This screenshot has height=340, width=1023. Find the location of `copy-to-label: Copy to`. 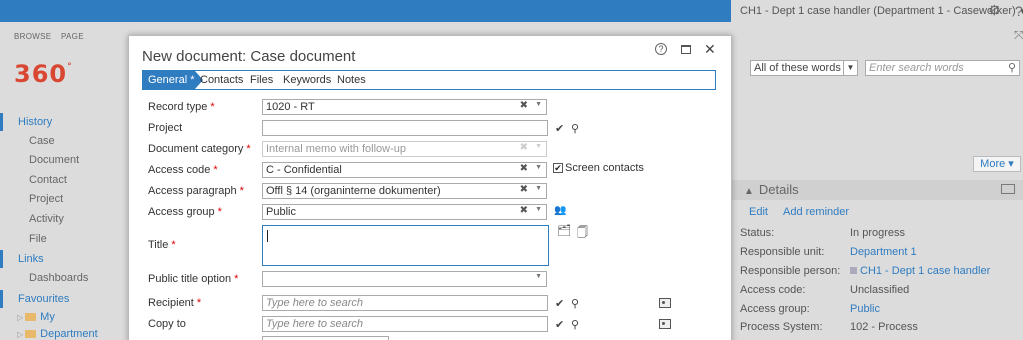

copy-to-label: Copy to is located at coordinates (167, 324).